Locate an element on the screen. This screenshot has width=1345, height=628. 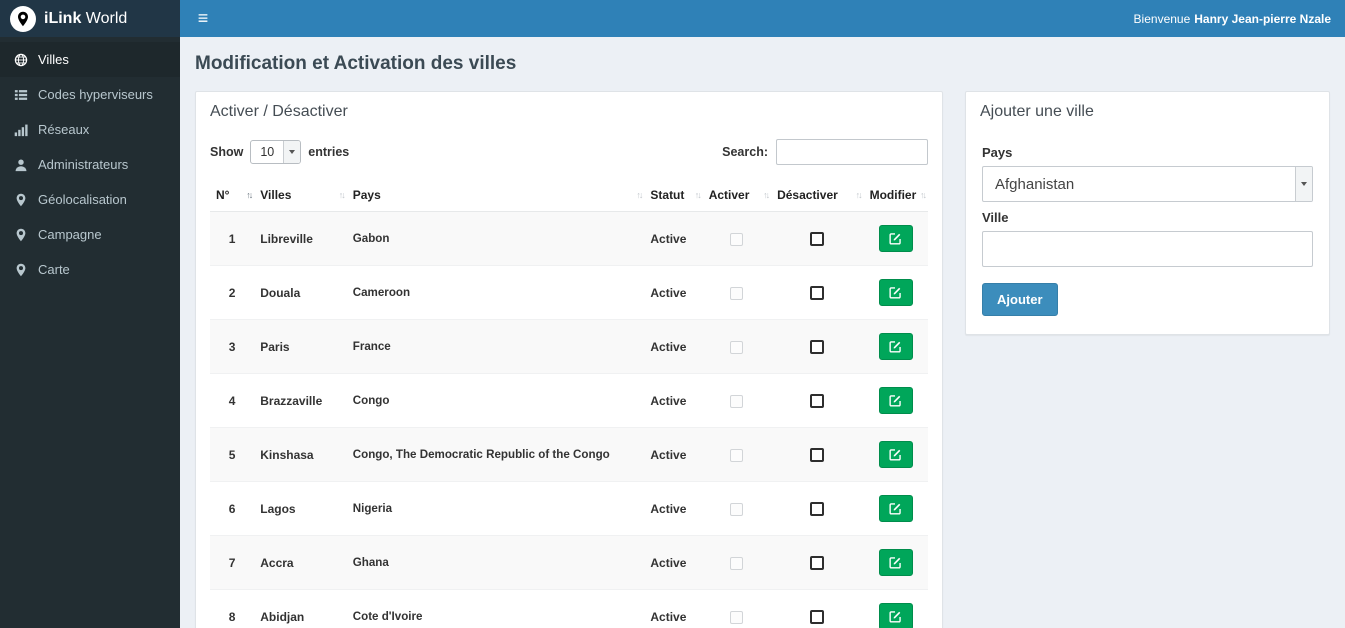
app-logo: iLink World is located at coordinates (90, 18).